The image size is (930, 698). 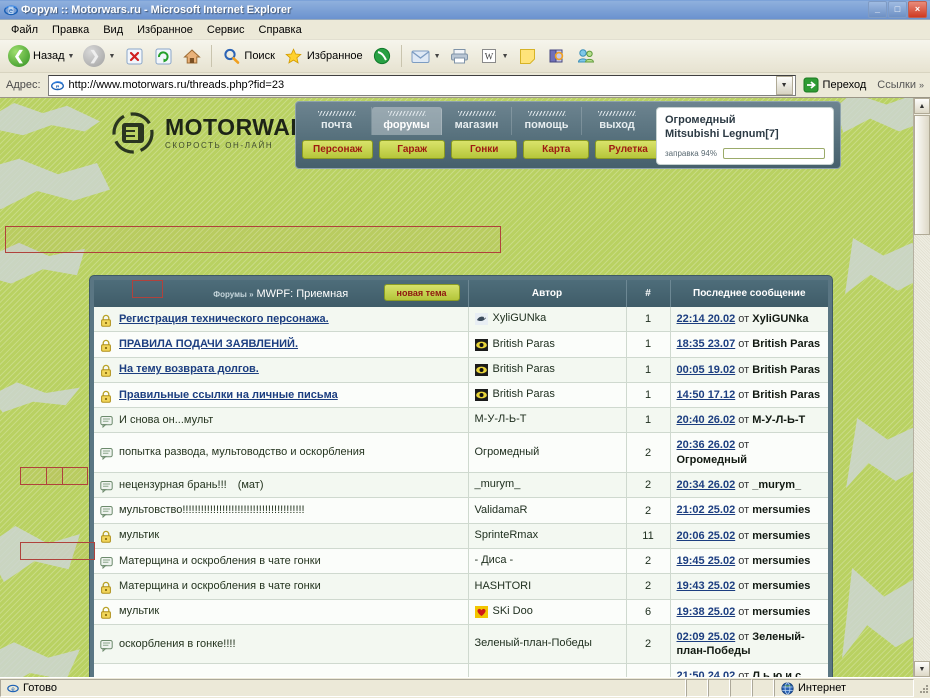 What do you see at coordinates (208, 344) in the screenshot?
I see `thread-title-link: ПРАВИЛА ПОДАЧИ ЗАЯВЛЕНИЙ.` at bounding box center [208, 344].